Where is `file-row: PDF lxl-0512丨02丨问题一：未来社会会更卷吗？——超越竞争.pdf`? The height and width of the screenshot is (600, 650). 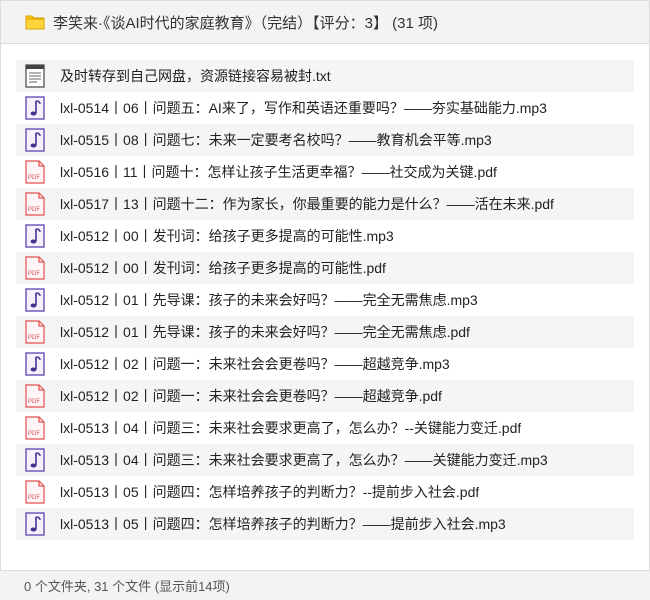 file-row: PDF lxl-0512丨02丨问题一：未来社会会更卷吗？——超越竞争.pdf is located at coordinates (325, 396).